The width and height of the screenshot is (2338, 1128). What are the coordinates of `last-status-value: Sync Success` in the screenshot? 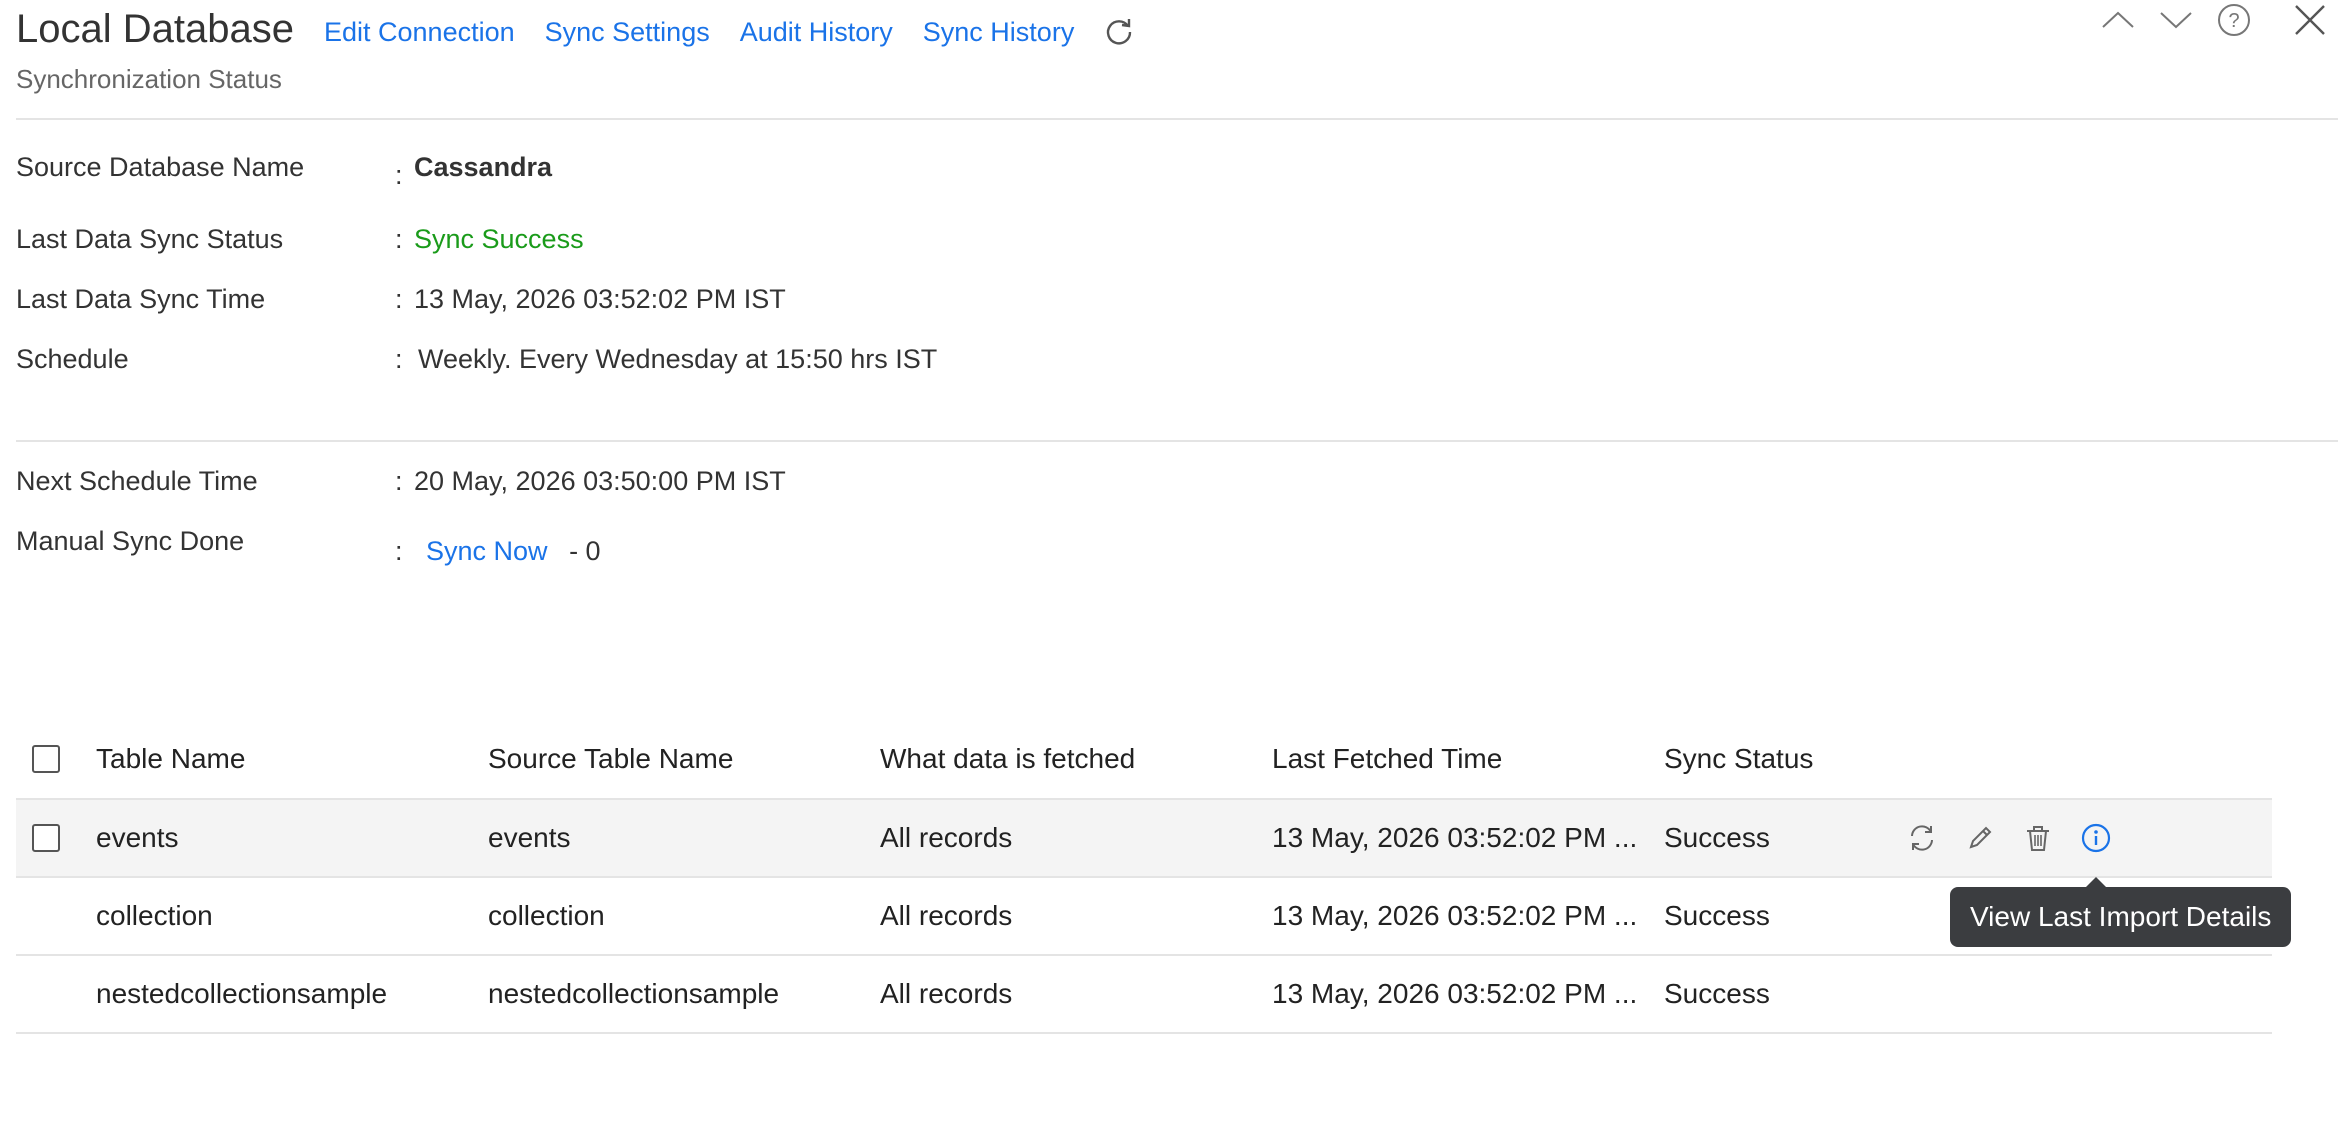 It's located at (499, 239).